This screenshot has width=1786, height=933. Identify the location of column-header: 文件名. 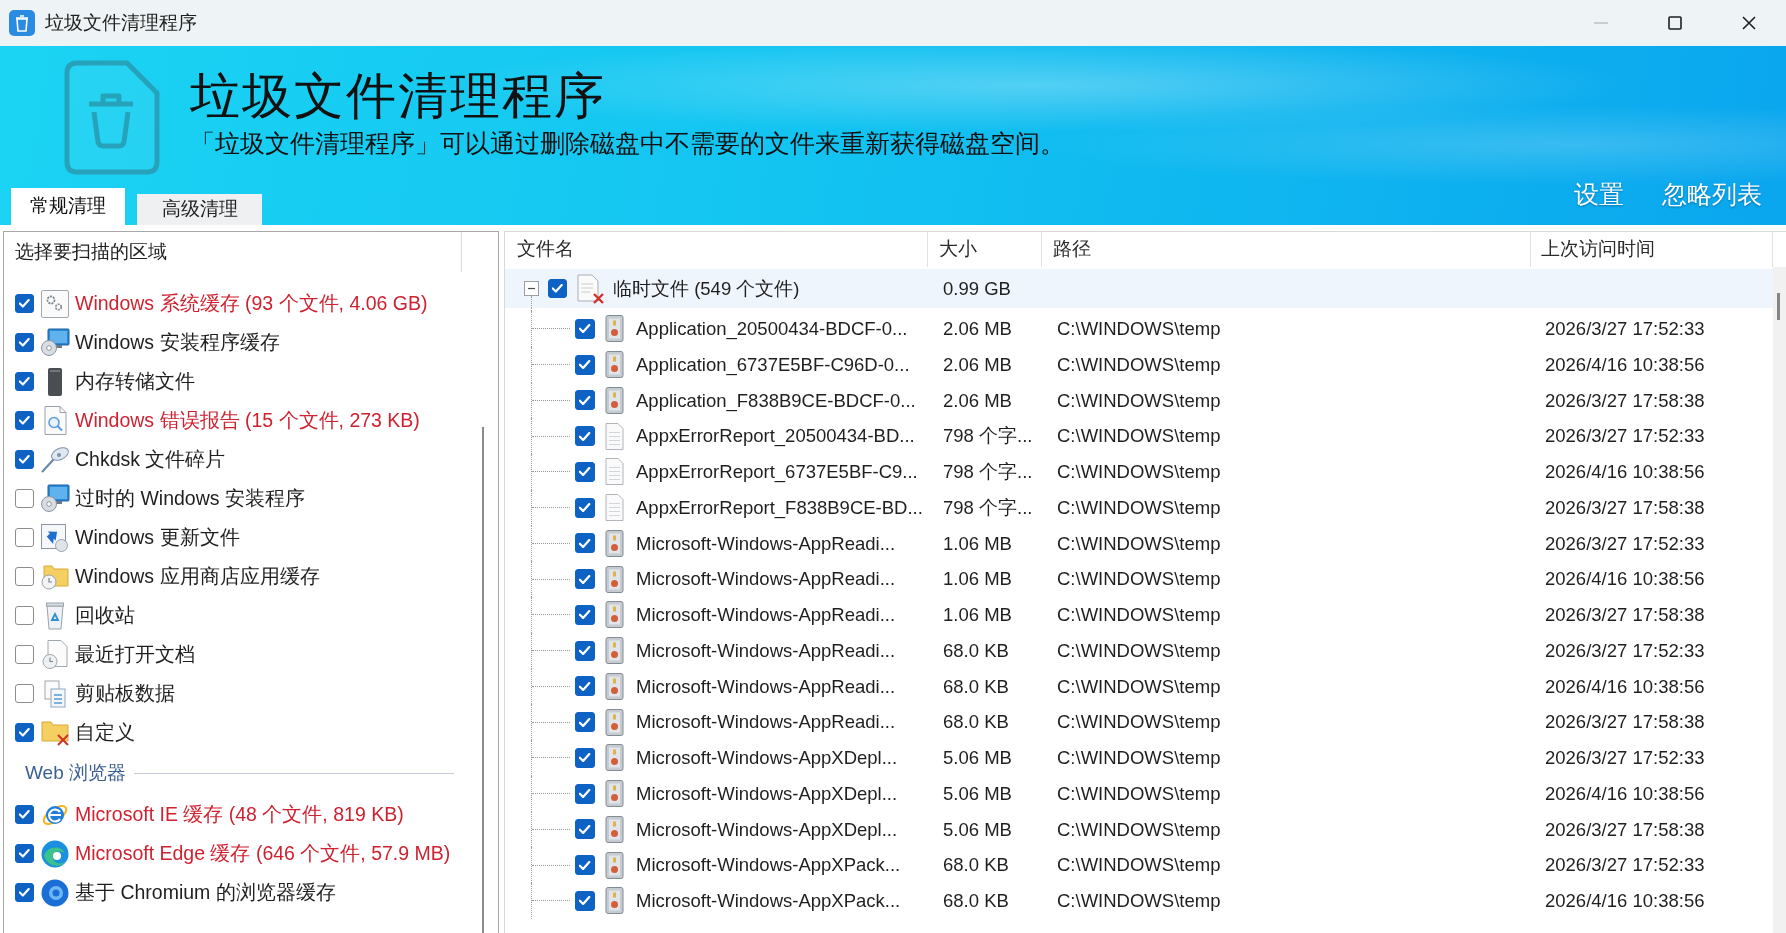
(716, 249).